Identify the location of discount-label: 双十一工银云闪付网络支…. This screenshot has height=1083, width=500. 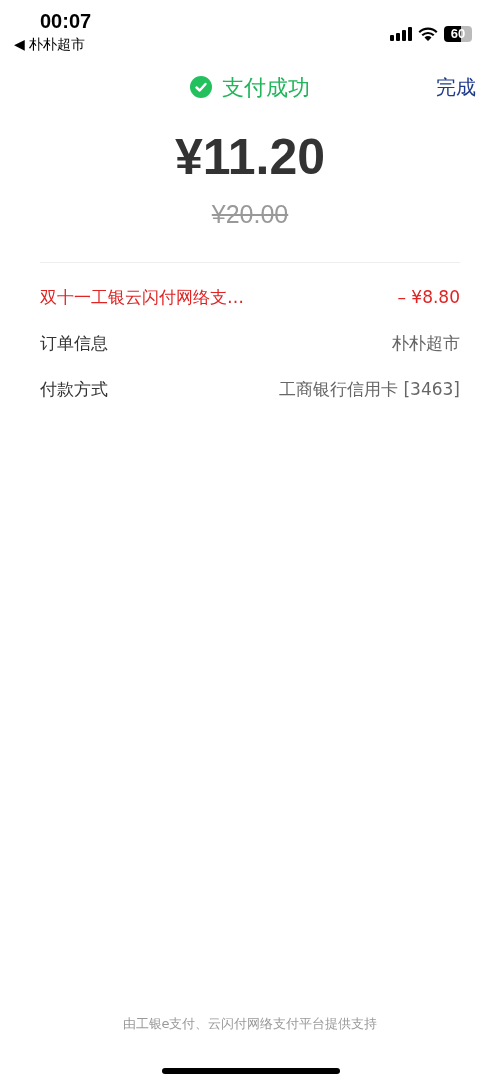
(142, 298).